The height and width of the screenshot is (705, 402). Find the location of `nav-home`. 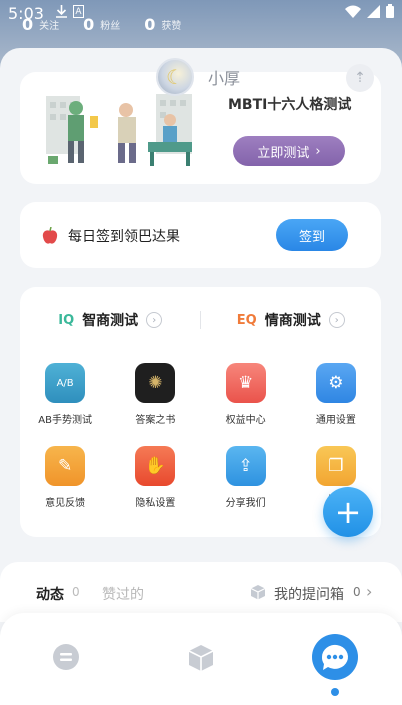

nav-home is located at coordinates (66, 657).